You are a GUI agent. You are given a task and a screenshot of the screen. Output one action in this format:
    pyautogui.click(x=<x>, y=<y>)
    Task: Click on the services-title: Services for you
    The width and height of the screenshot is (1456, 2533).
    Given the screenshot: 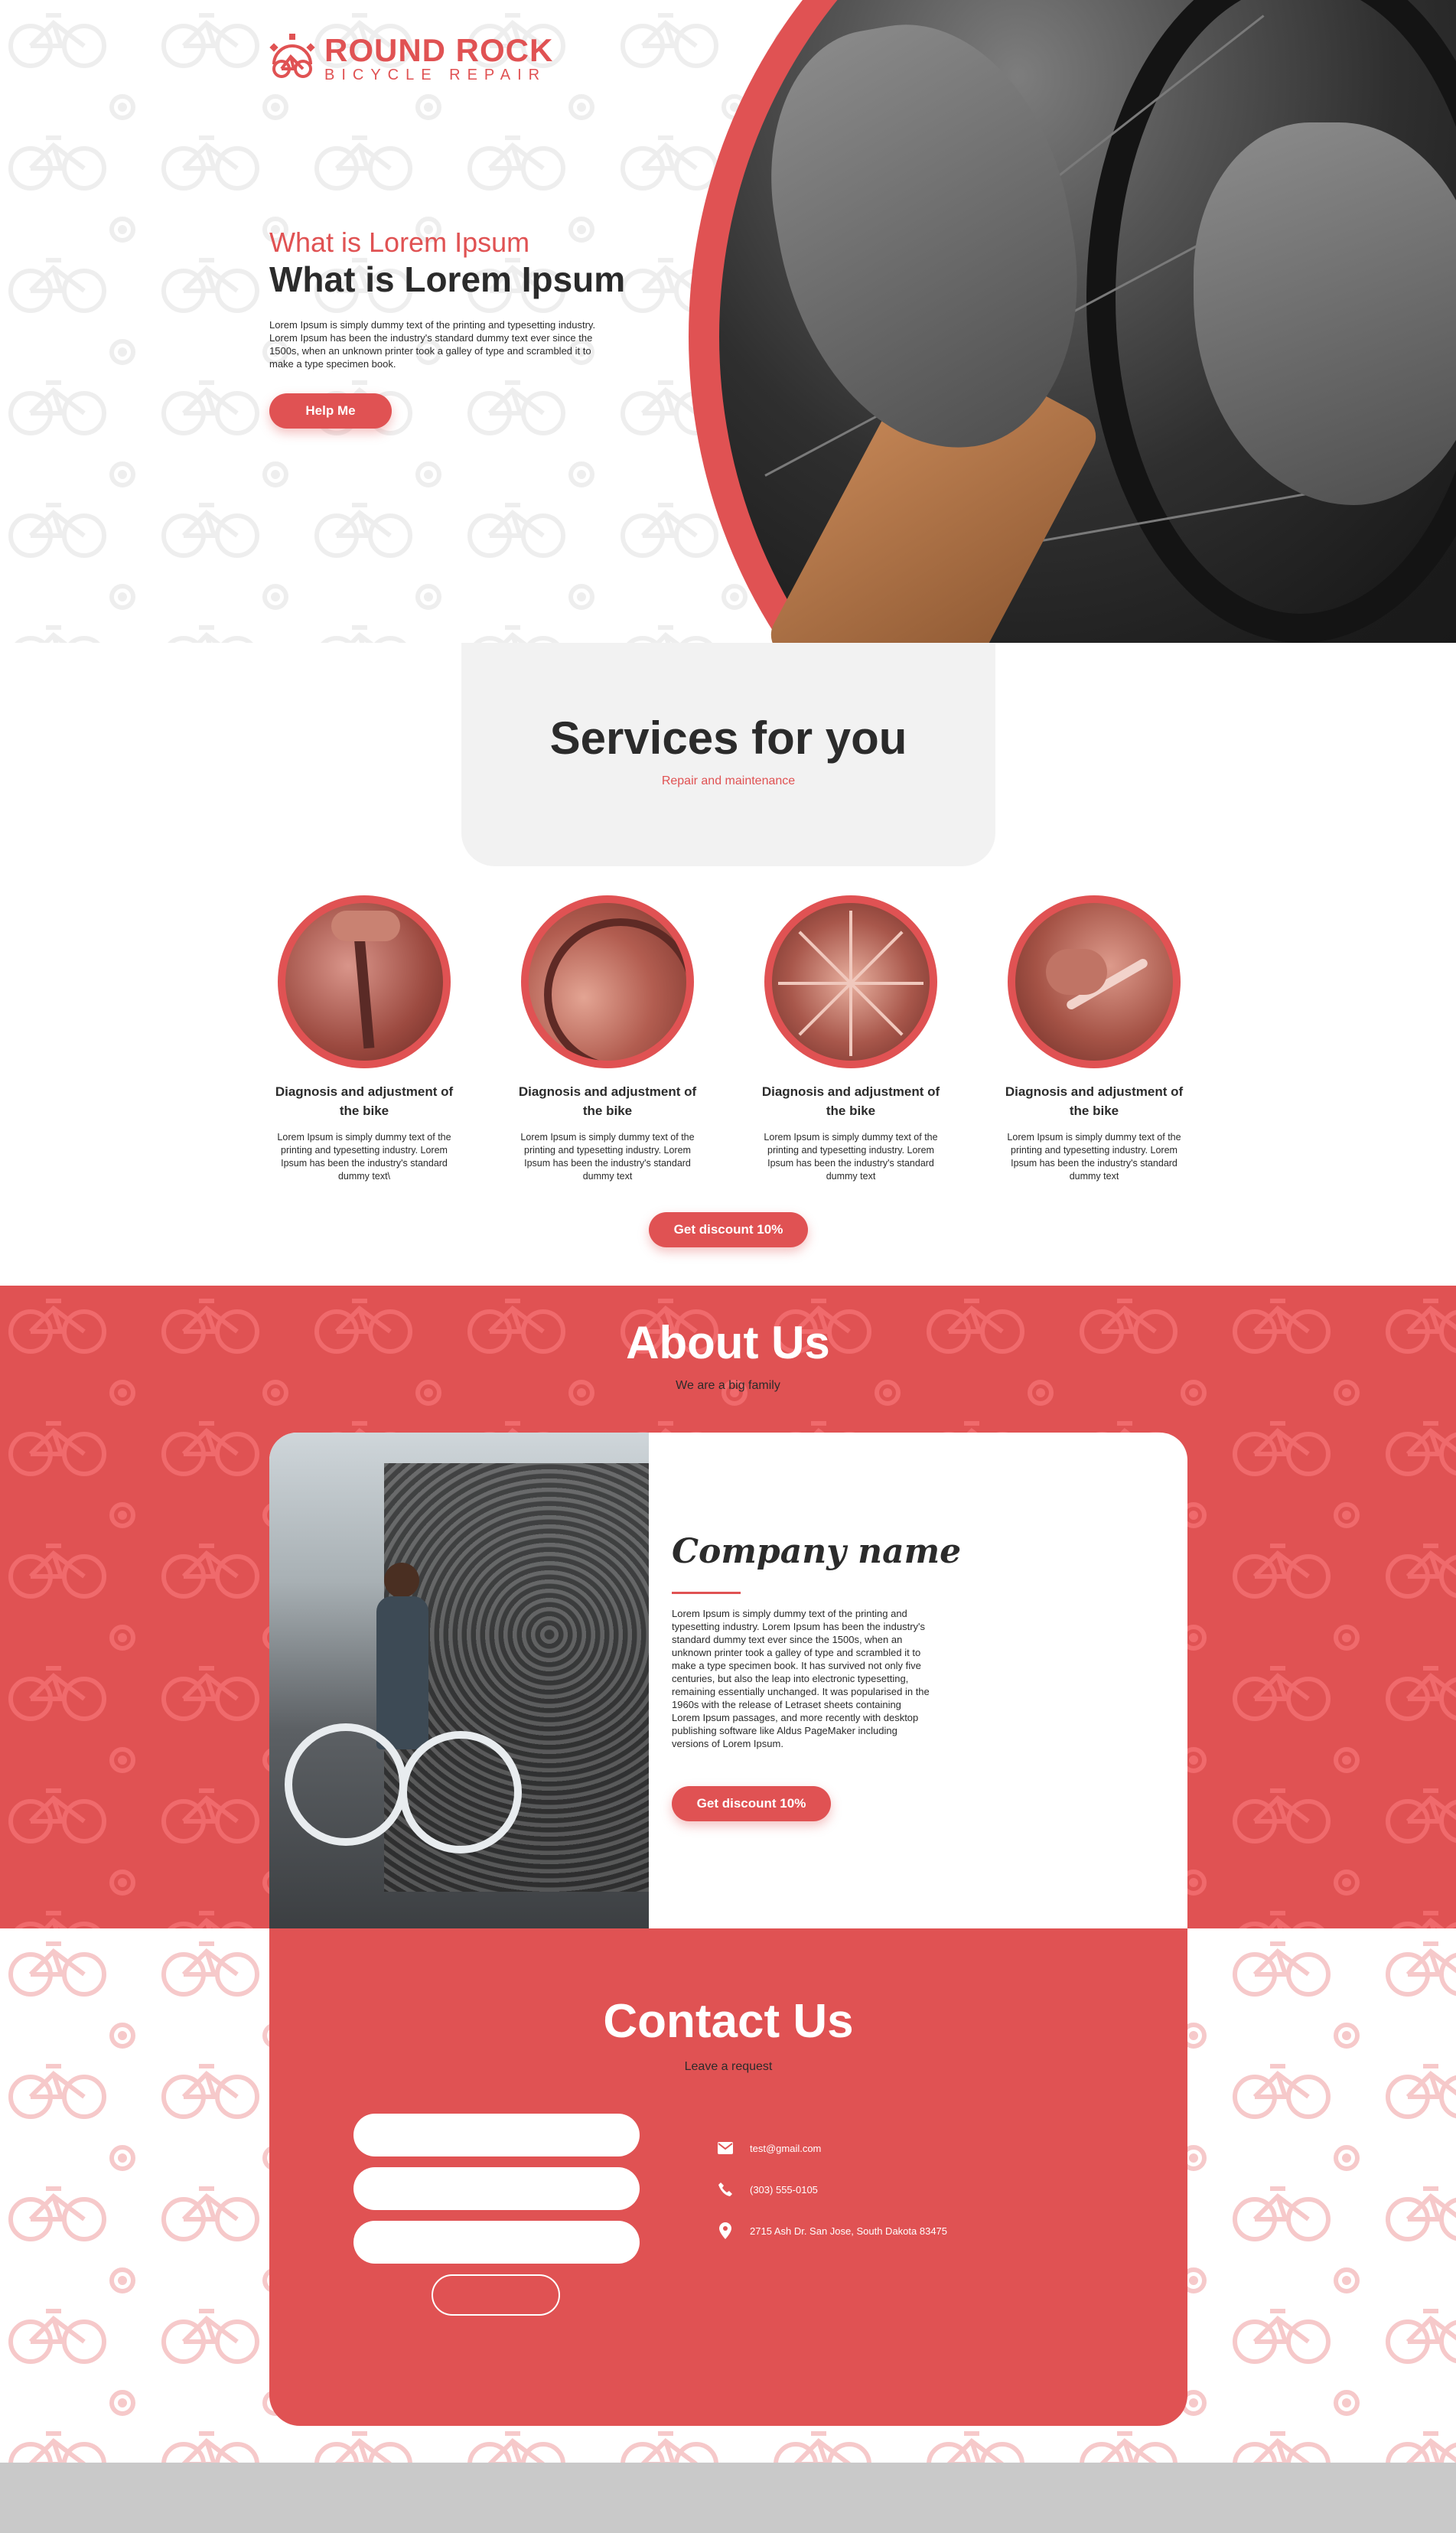 What is the action you would take?
    pyautogui.click(x=728, y=738)
    